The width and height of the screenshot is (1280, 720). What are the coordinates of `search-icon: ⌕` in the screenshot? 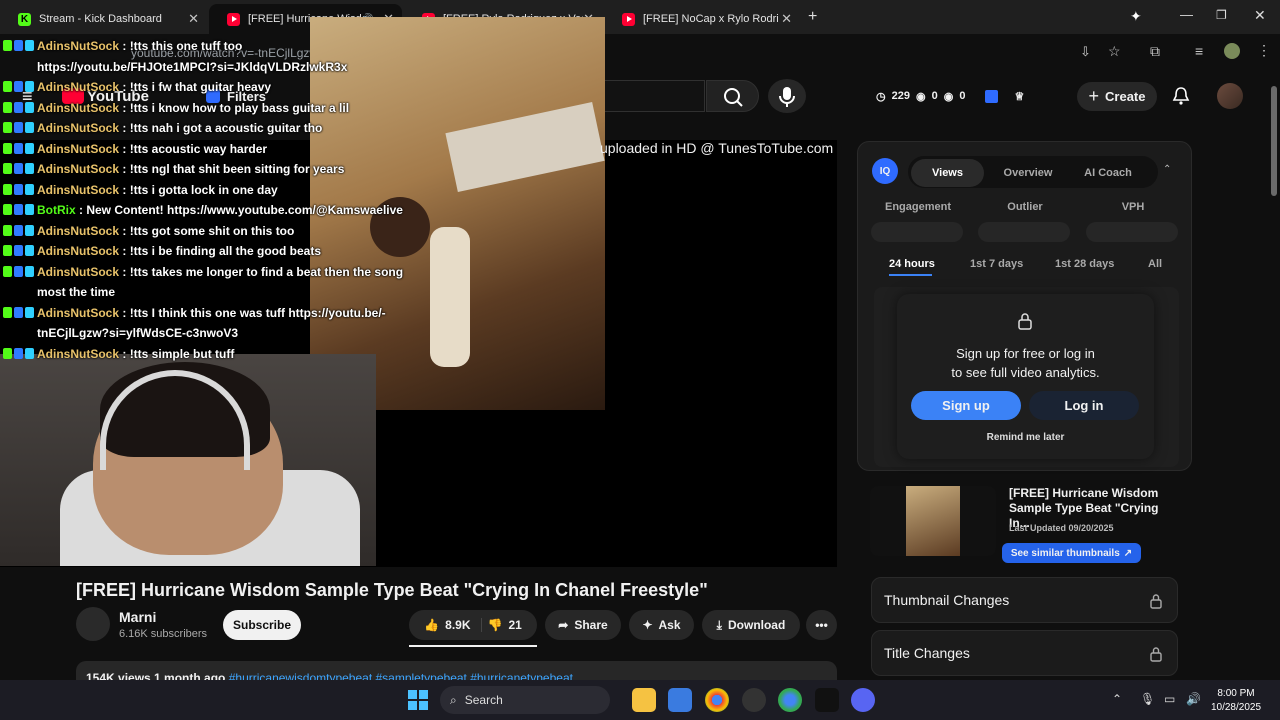 It's located at (453, 699).